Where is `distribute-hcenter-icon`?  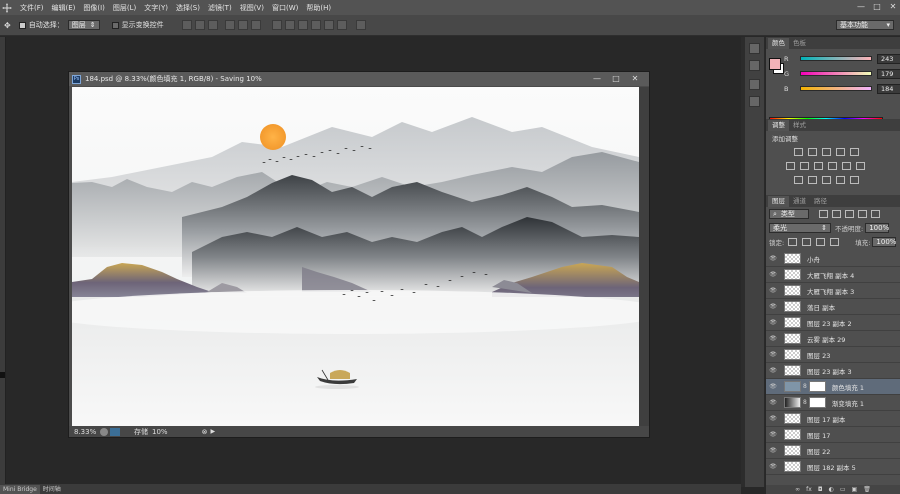
distribute-hcenter-icon is located at coordinates (328, 25).